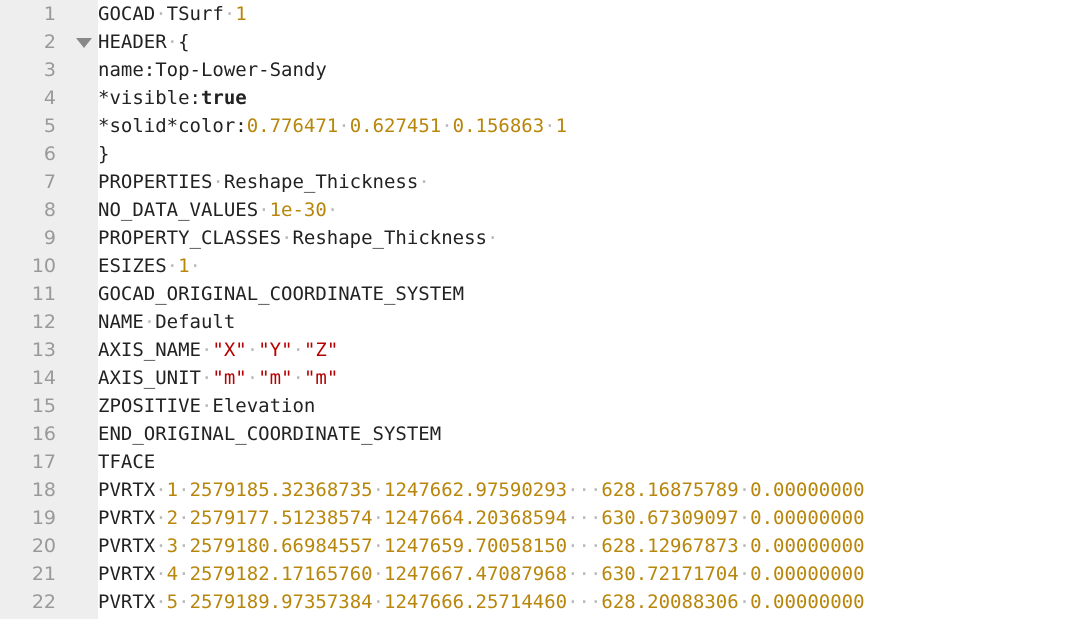  Describe the element at coordinates (590, 462) in the screenshot. I see `code-line: TFACE` at that location.